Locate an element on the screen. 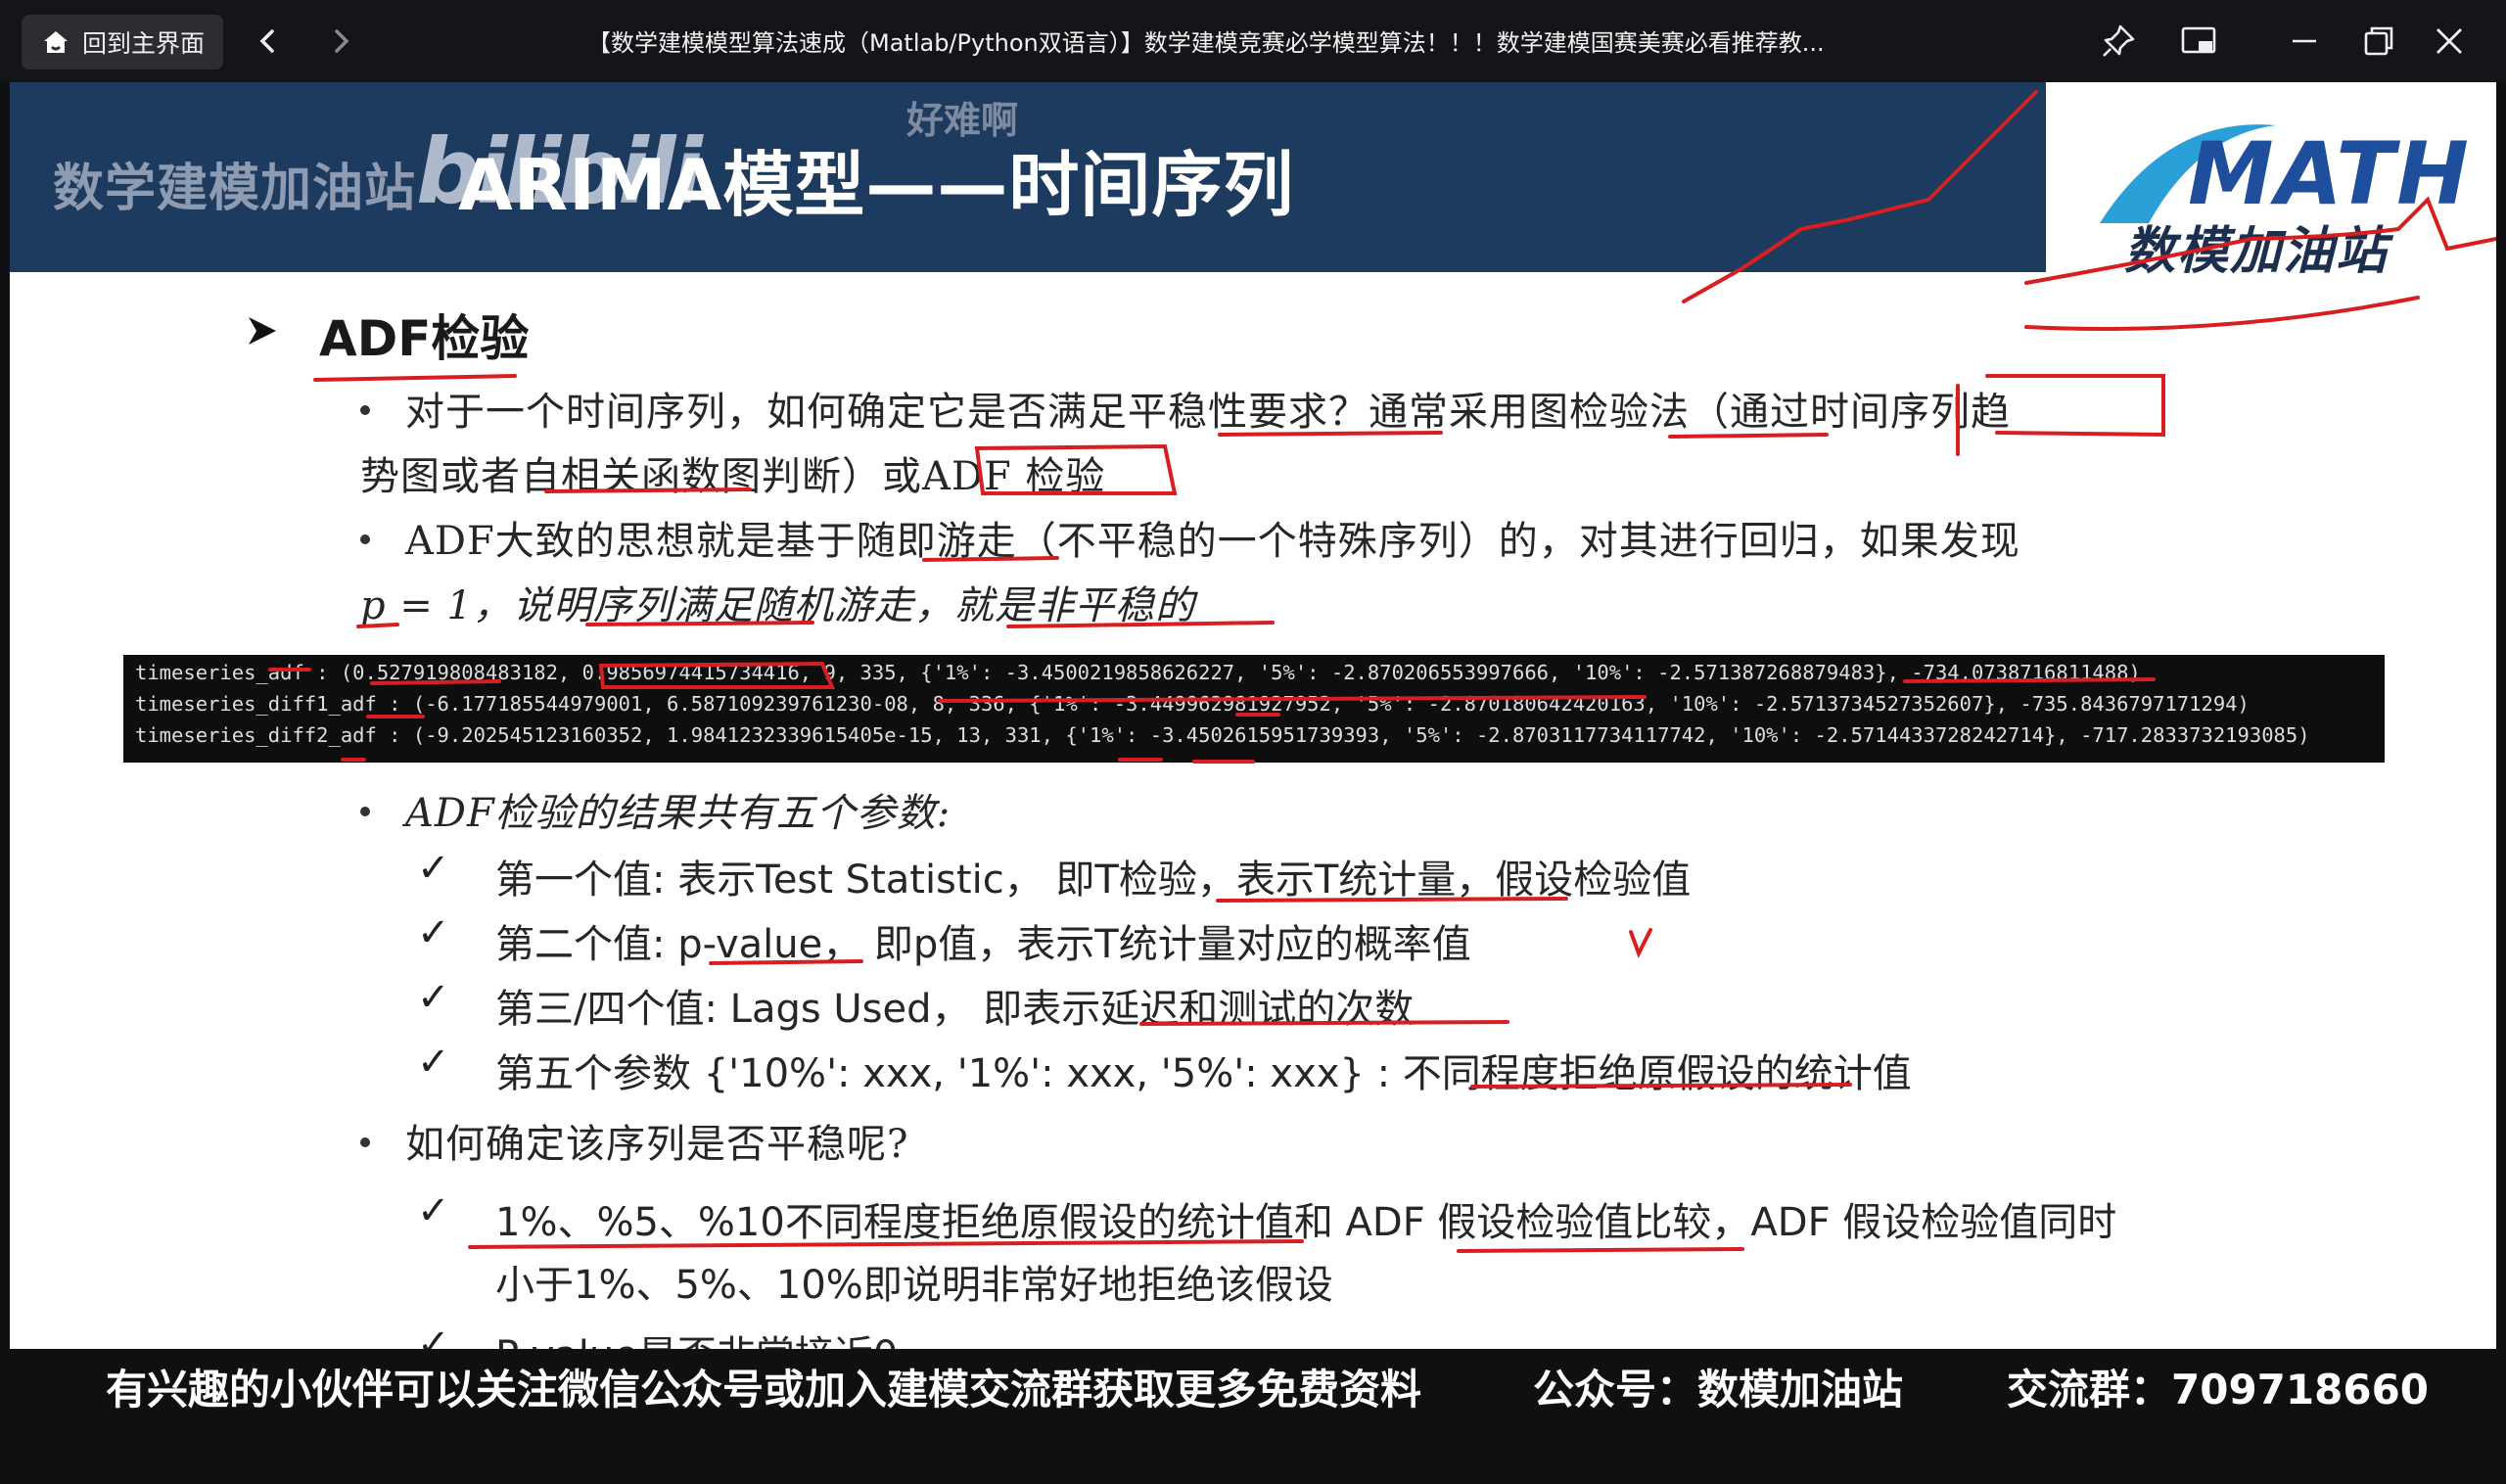  footer-account: 公众号：数模加油站 is located at coordinates (1718, 1390).